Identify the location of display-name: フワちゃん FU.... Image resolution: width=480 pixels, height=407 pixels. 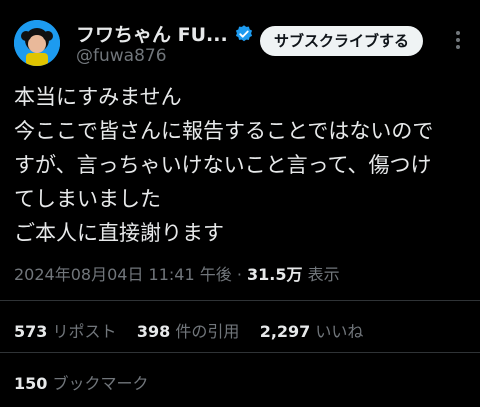
(152, 33).